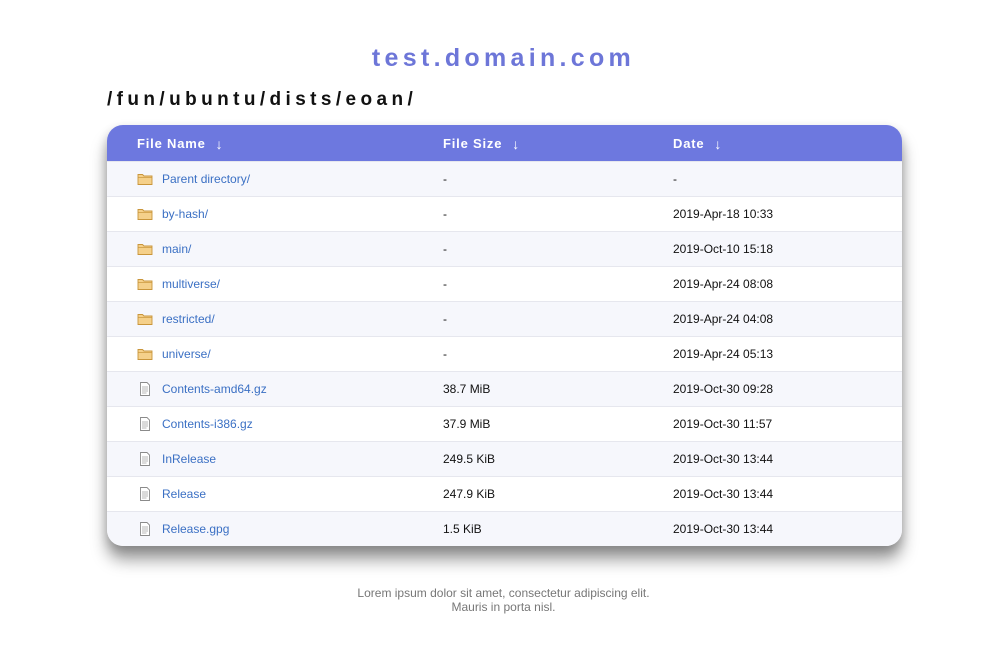 The height and width of the screenshot is (649, 1007). Describe the element at coordinates (467, 389) in the screenshot. I see `file-size: 38.7 MiB` at that location.